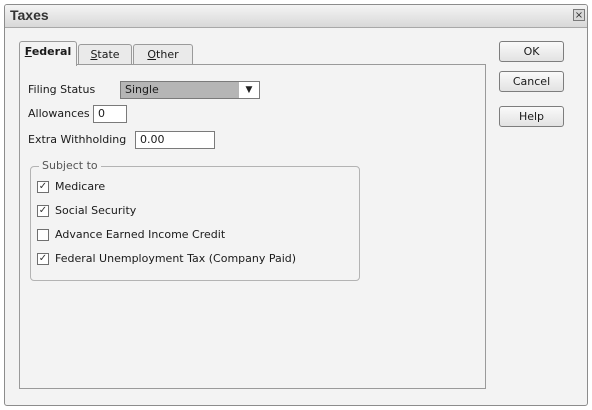  I want to click on close-icon: ×, so click(579, 15).